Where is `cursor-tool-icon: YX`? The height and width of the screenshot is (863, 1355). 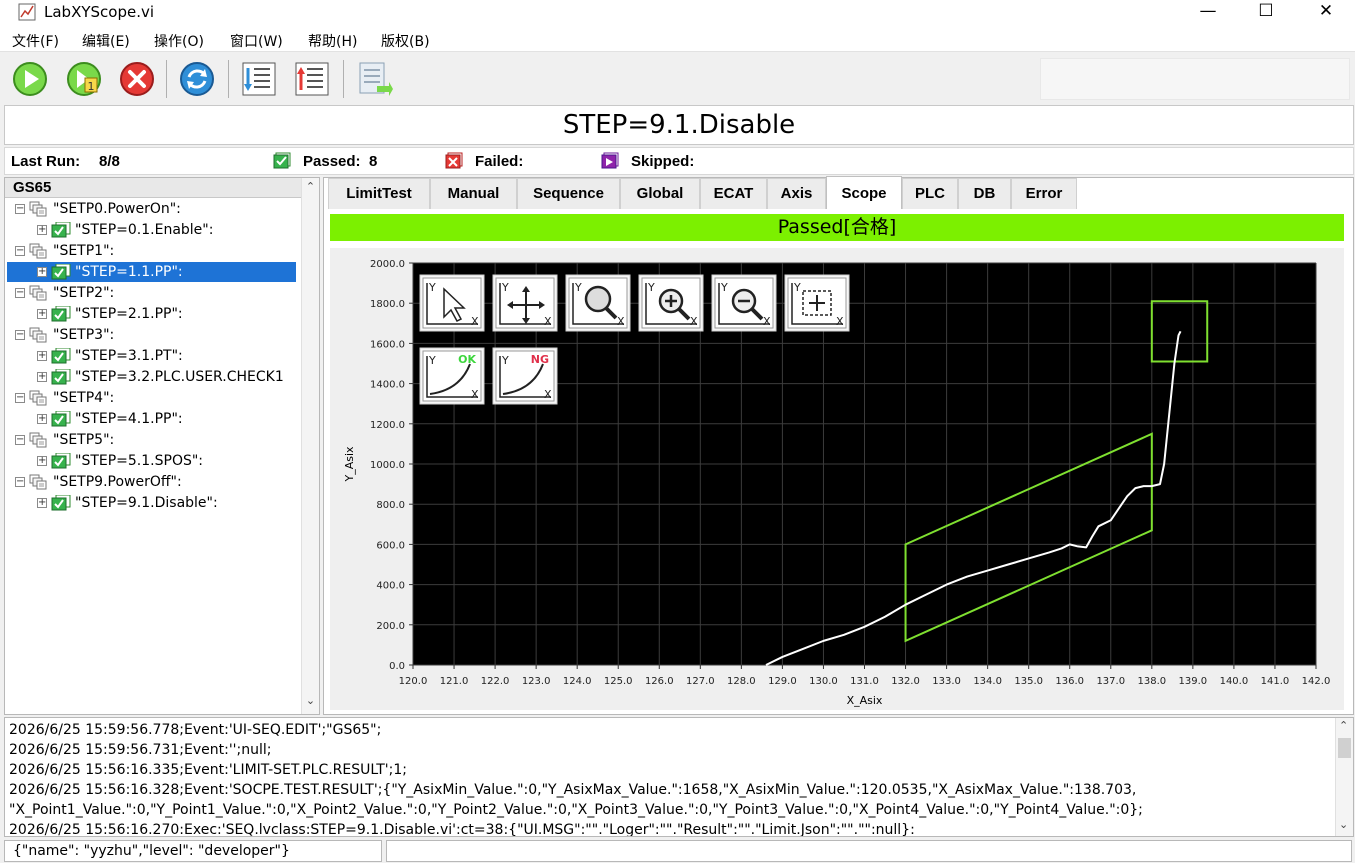
cursor-tool-icon: YX is located at coordinates (452, 303).